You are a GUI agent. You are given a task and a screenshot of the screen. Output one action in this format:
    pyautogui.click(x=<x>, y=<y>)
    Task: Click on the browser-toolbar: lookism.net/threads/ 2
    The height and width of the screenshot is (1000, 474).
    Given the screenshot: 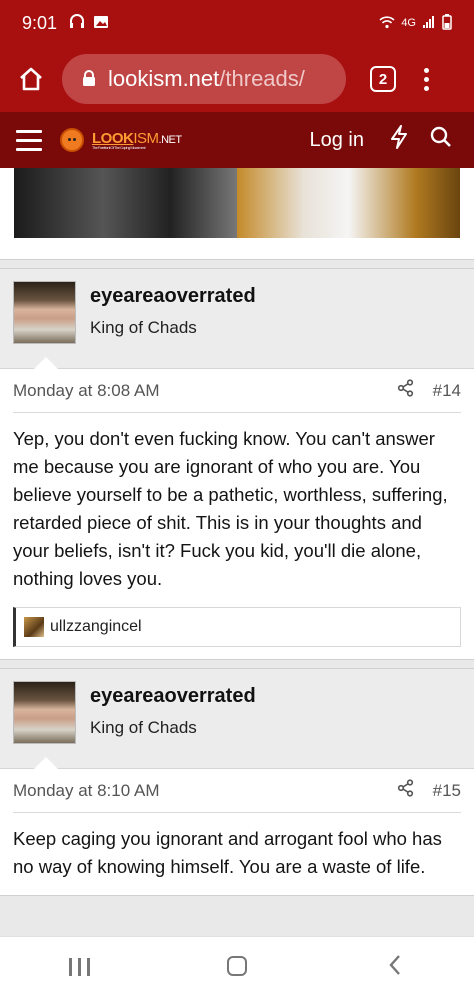 What is the action you would take?
    pyautogui.click(x=237, y=79)
    